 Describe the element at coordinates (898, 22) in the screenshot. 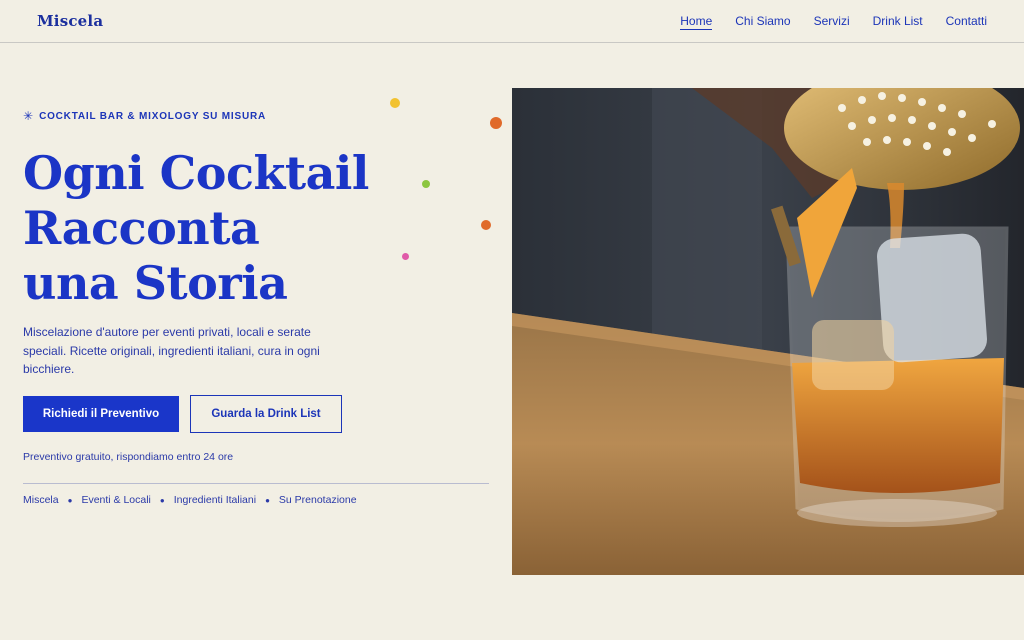

I see `nav-drink-list: Drink List` at that location.